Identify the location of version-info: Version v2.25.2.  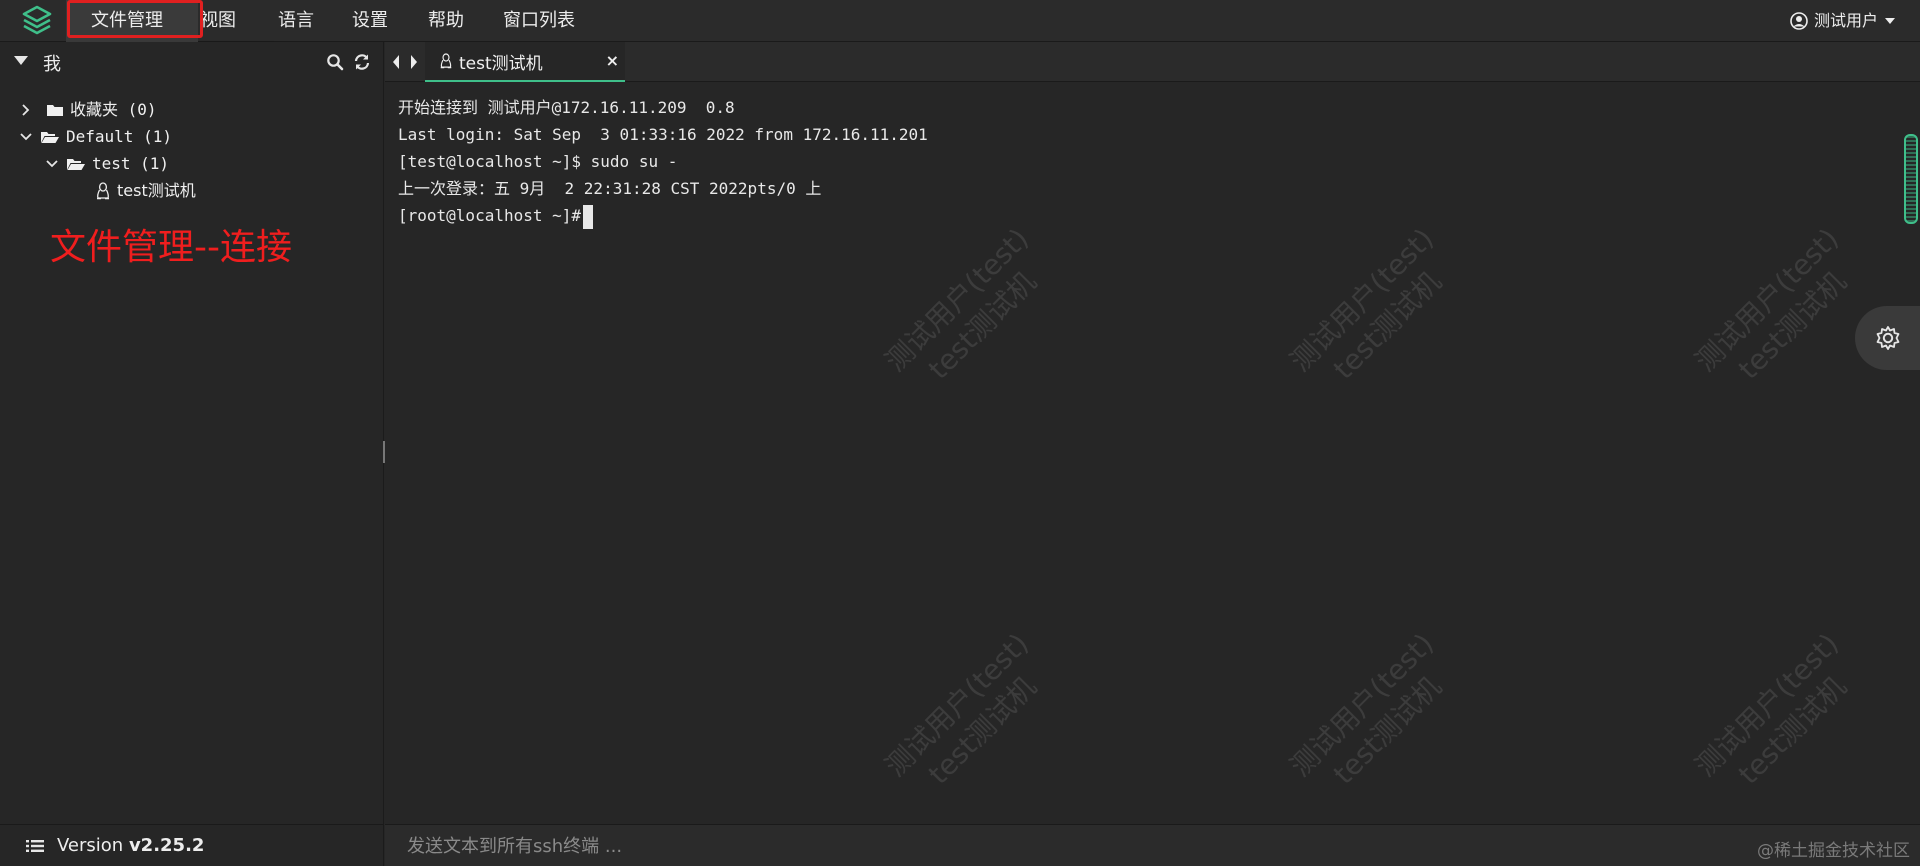
(130, 845).